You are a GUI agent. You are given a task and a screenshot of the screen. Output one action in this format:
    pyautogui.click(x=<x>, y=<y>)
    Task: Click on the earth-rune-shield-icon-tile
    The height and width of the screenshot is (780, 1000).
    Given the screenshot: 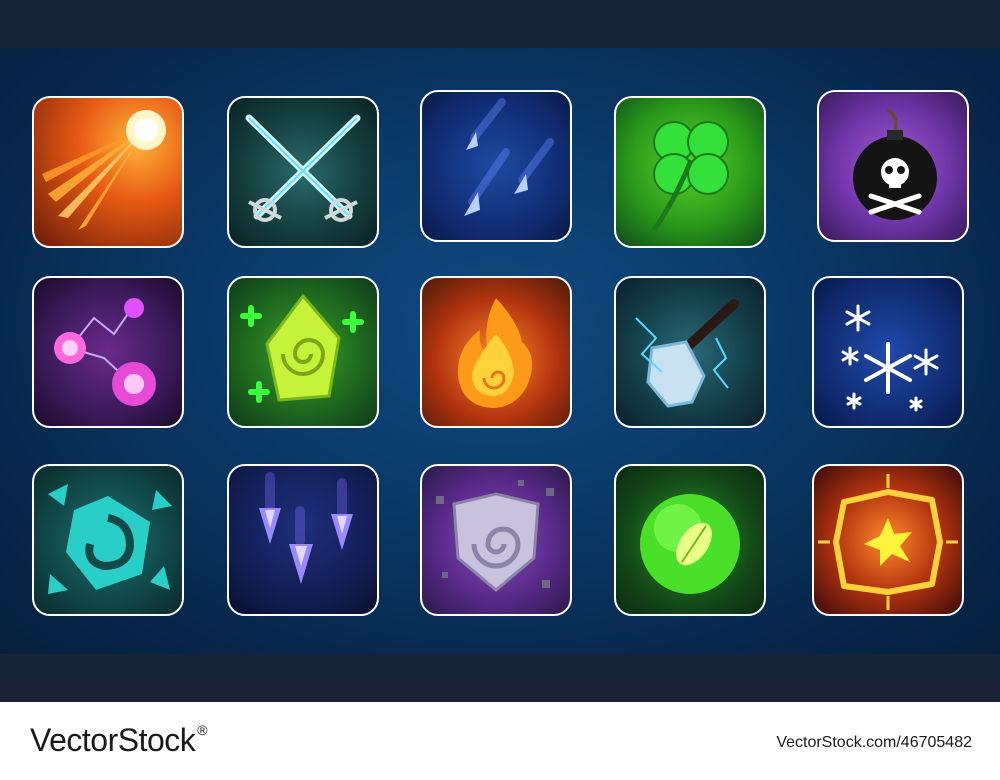 What is the action you would take?
    pyautogui.click(x=108, y=540)
    